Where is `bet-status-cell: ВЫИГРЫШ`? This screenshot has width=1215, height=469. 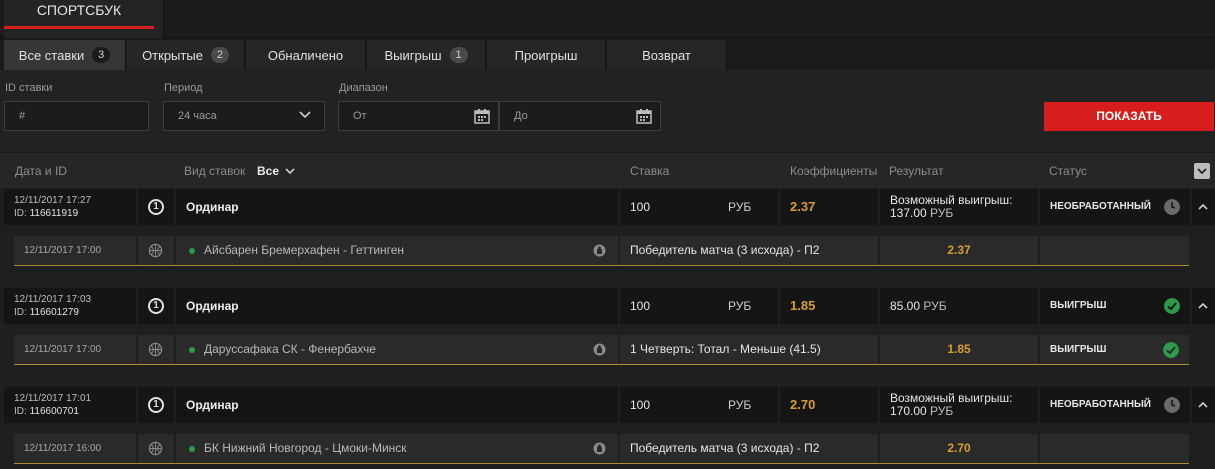
bet-status-cell: ВЫИГРЫШ is located at coordinates (1115, 306).